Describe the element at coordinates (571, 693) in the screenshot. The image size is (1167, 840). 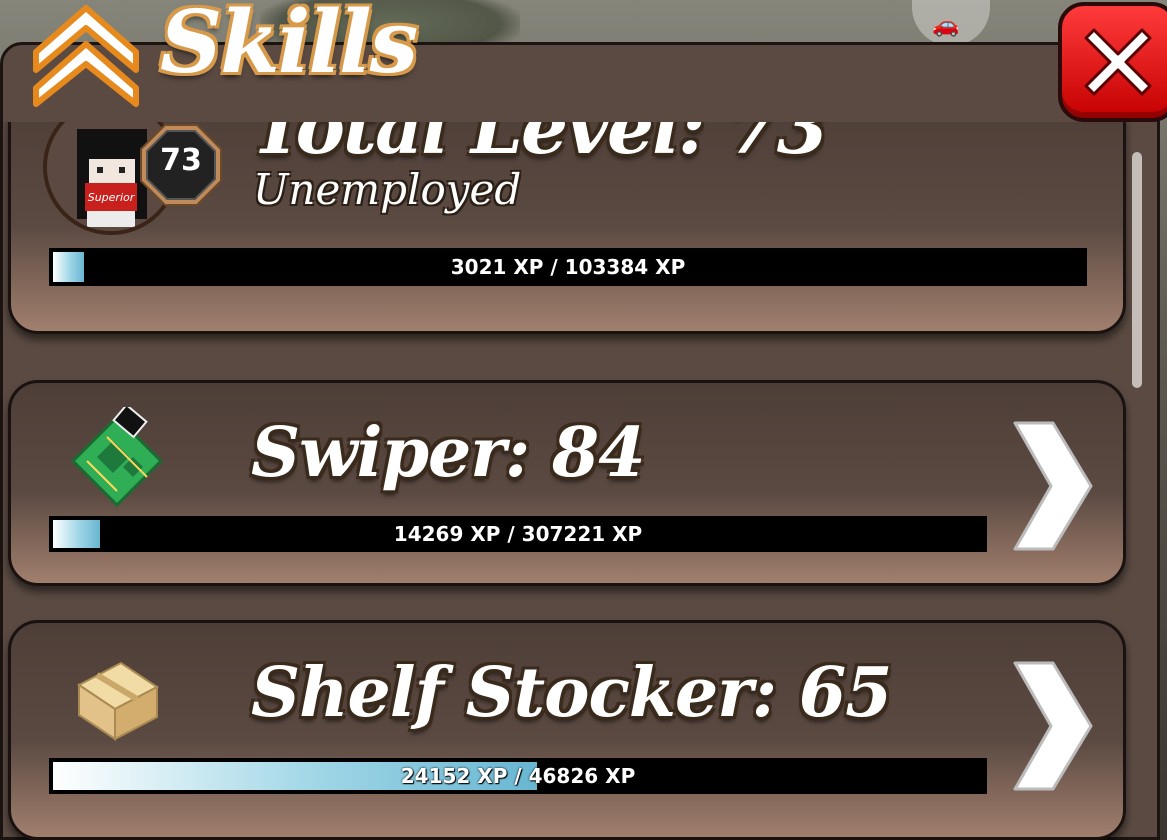
I see `skill-title-shelf-stocker: Shelf Stocker: 65` at that location.